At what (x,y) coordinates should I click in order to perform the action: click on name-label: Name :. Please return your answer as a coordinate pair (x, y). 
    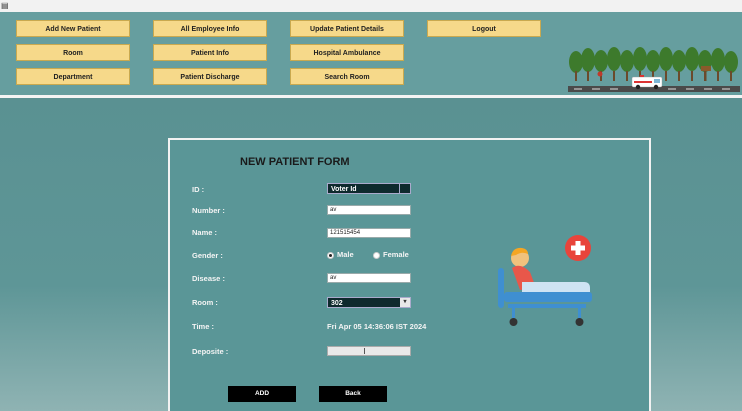
    Looking at the image, I should click on (205, 232).